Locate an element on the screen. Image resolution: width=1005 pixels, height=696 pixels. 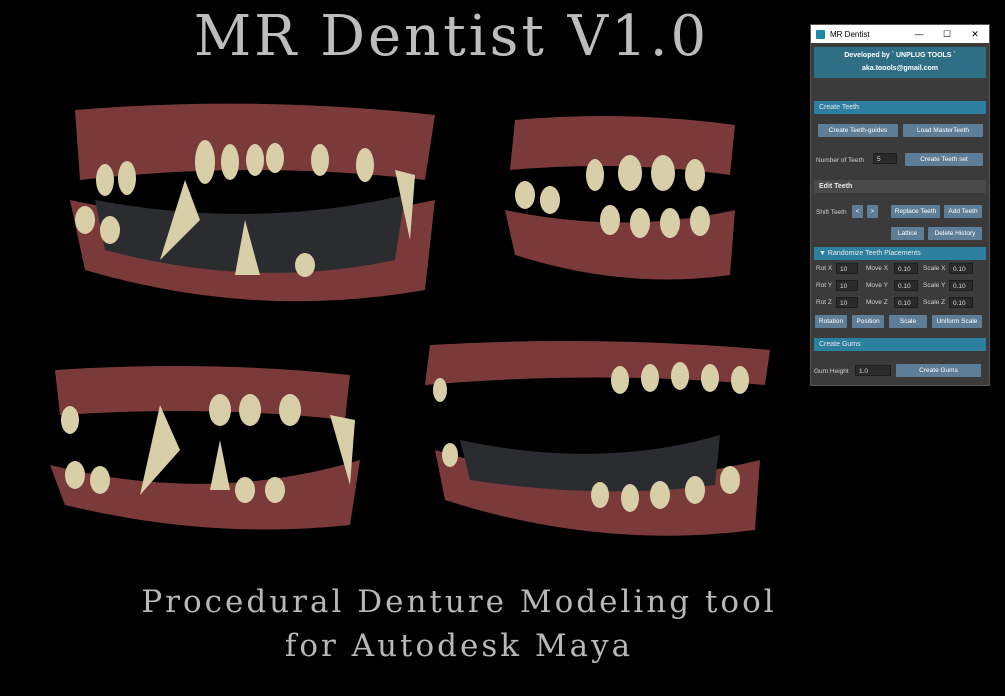
poster-title: MR Dentist V1.0 is located at coordinates (451, 36).